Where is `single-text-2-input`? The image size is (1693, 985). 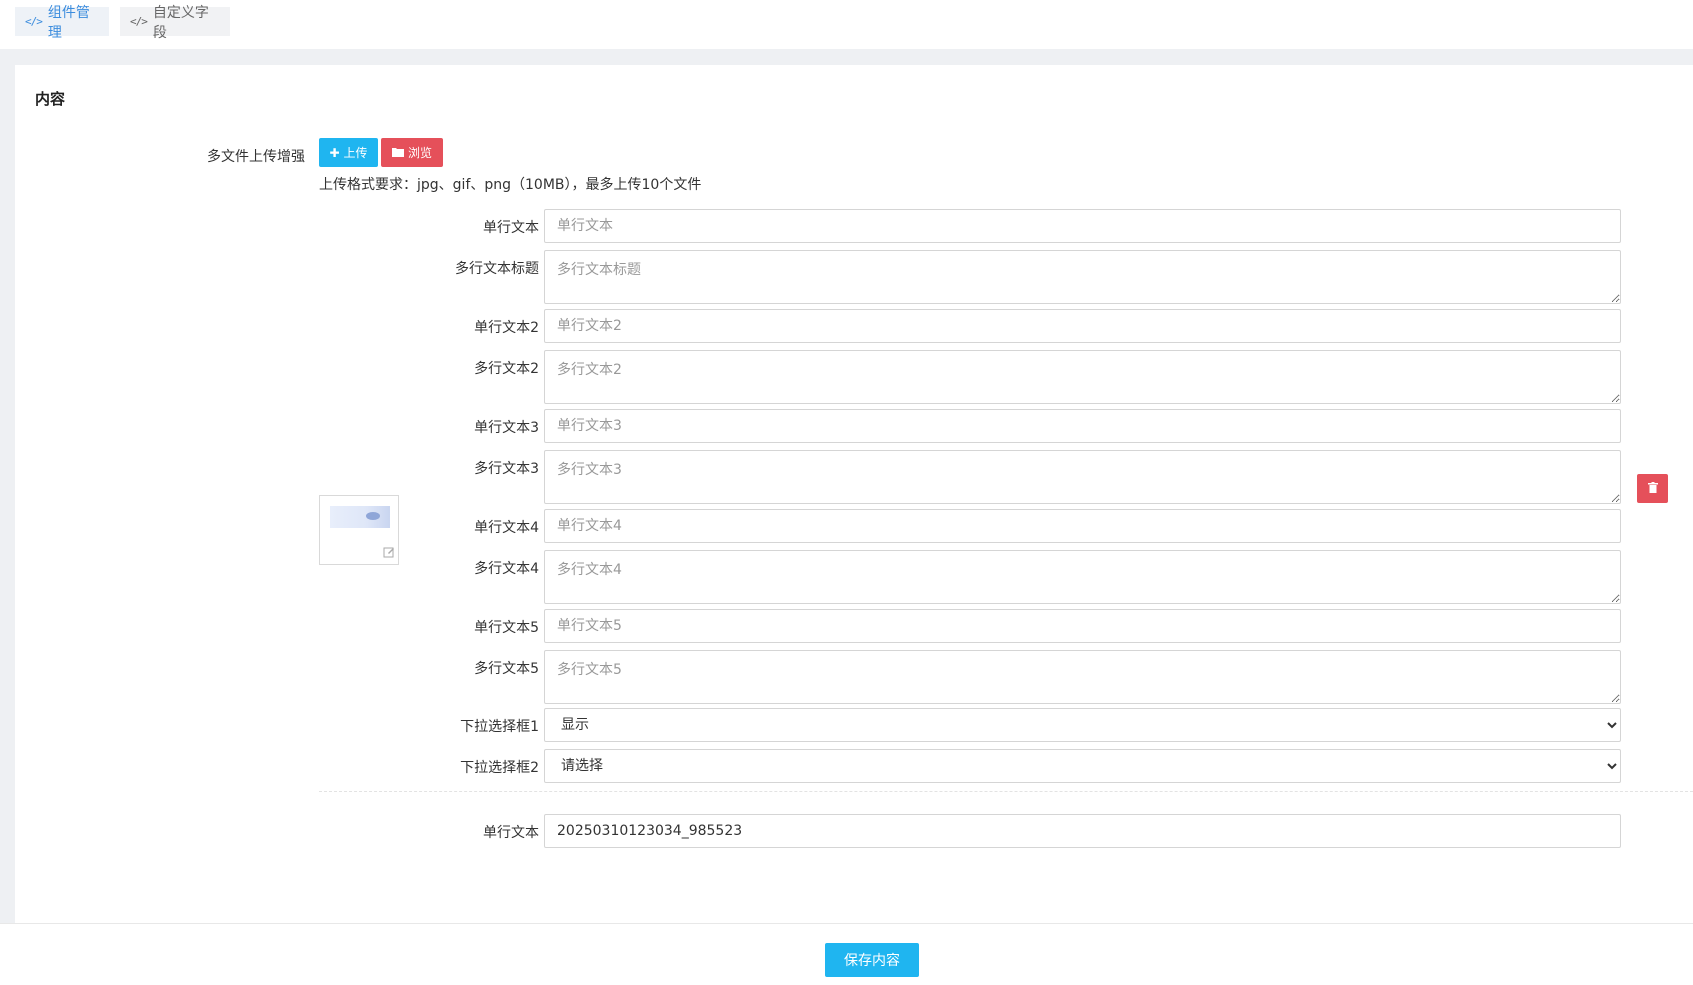
single-text-2-input is located at coordinates (1082, 326).